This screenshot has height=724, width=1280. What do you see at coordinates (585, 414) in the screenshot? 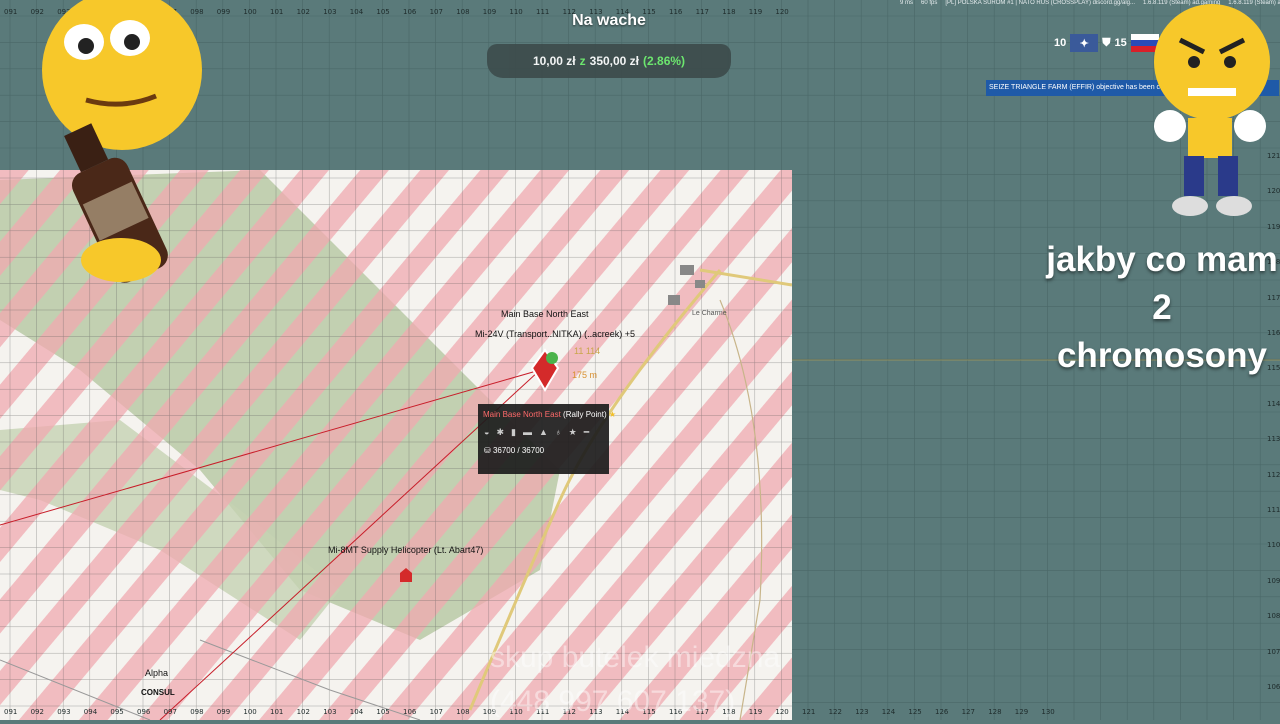
I see `rally-point-suffix: (Rally Point)` at bounding box center [585, 414].